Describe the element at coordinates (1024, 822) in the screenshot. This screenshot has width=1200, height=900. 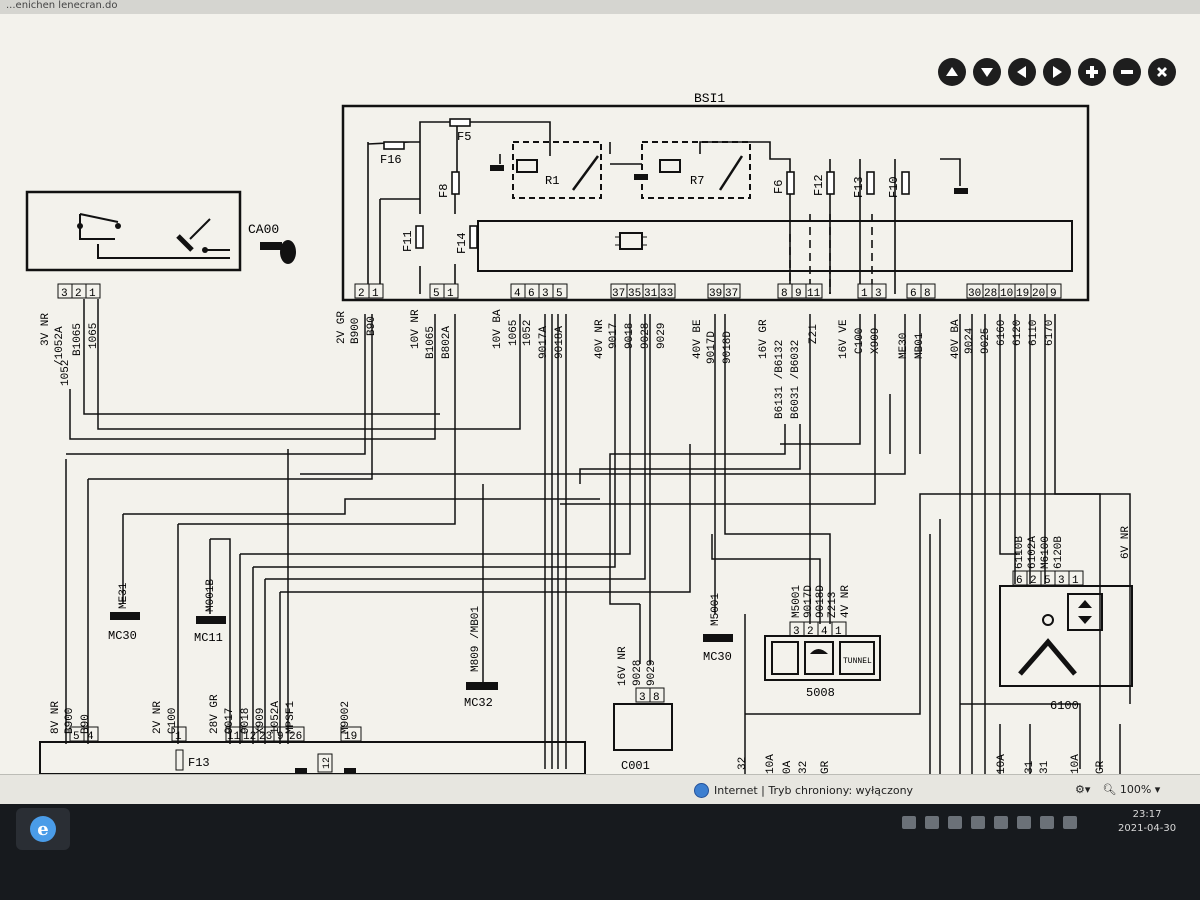
I see `bluetooth-icon` at that location.